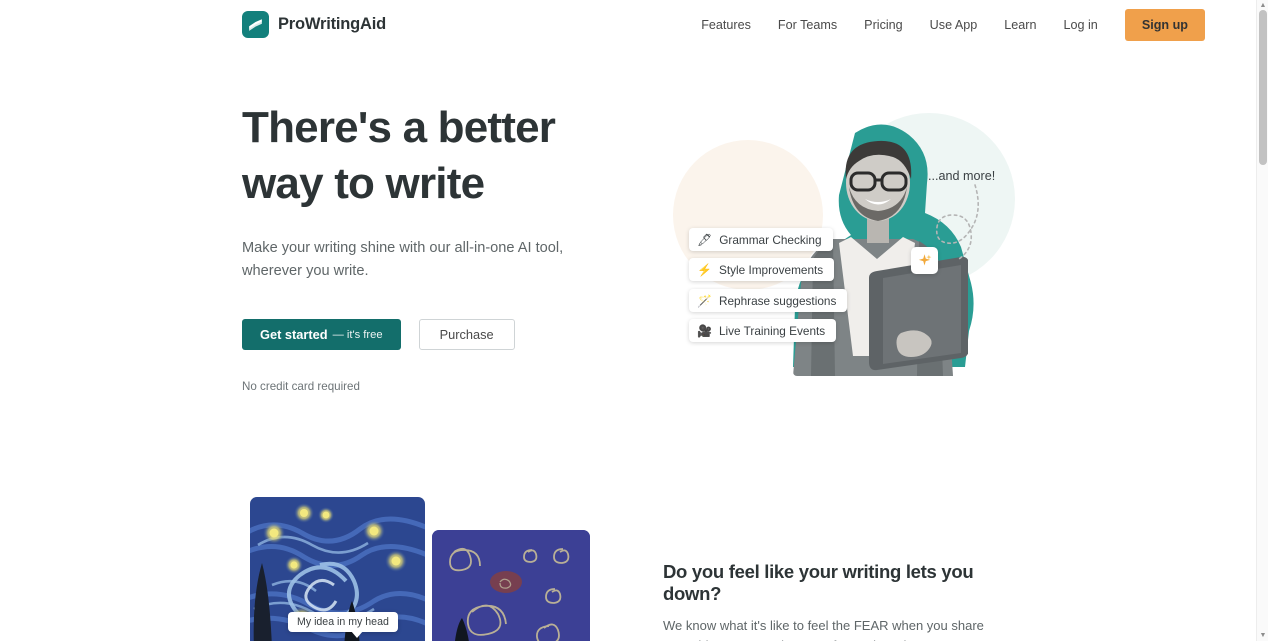  What do you see at coordinates (704, 269) in the screenshot?
I see `lightning-bolt-icon: ⚡` at bounding box center [704, 269].